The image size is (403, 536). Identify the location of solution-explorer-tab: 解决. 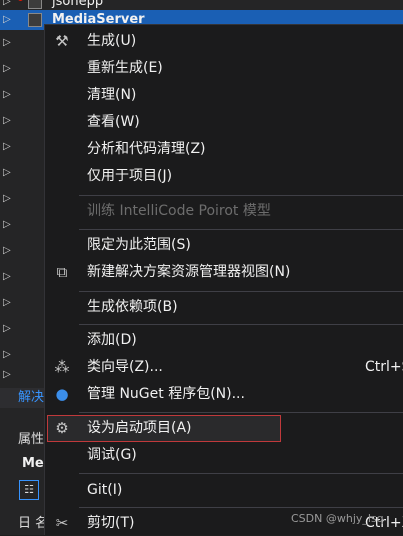
(22, 398).